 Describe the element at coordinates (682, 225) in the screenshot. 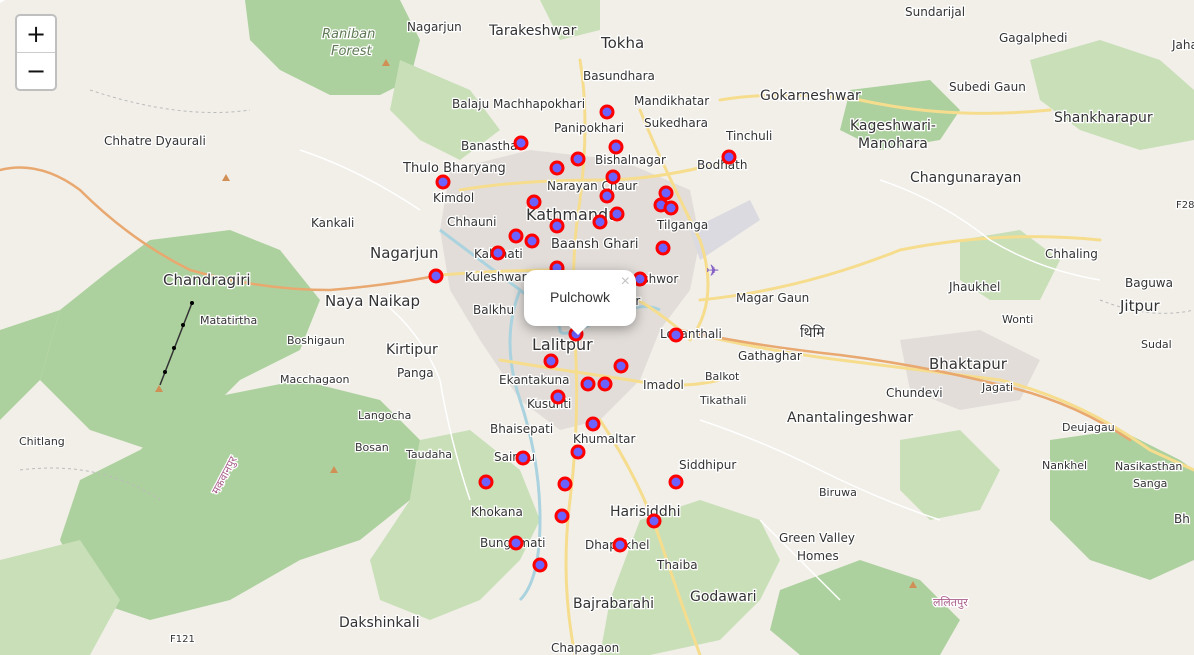

I see `place-label: Tilganga` at that location.